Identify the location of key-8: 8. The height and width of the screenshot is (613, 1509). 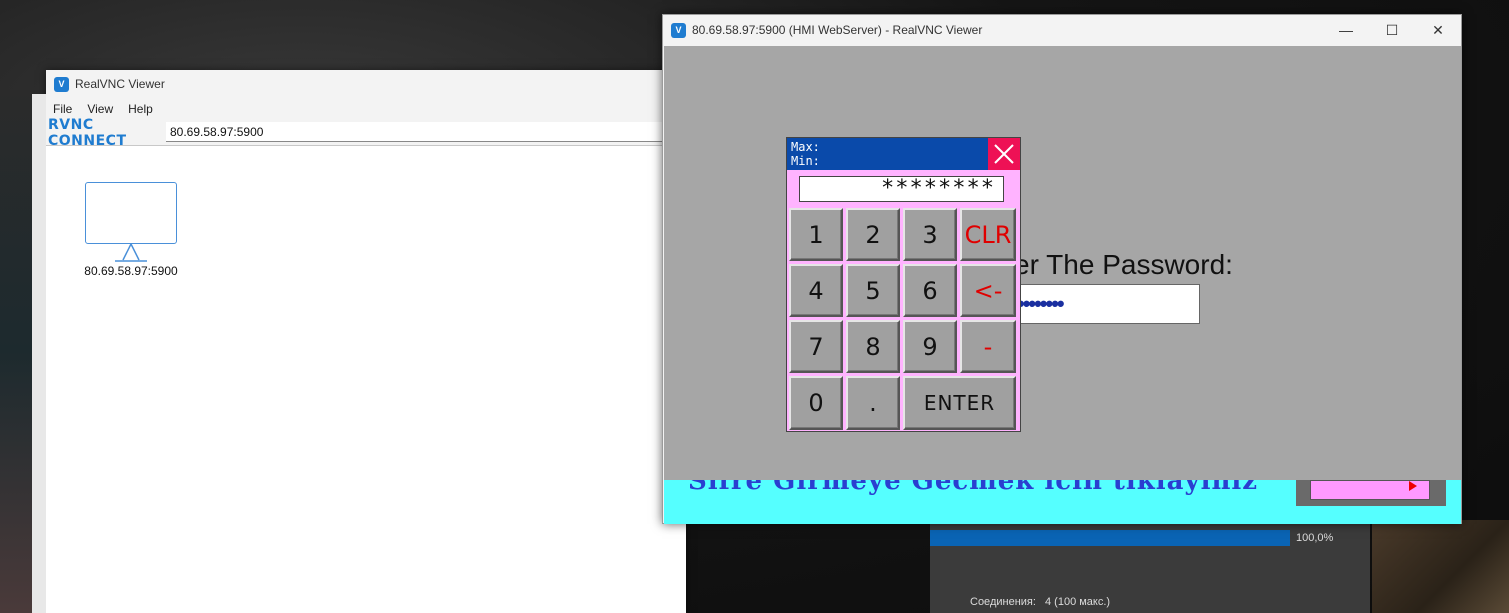
(873, 346).